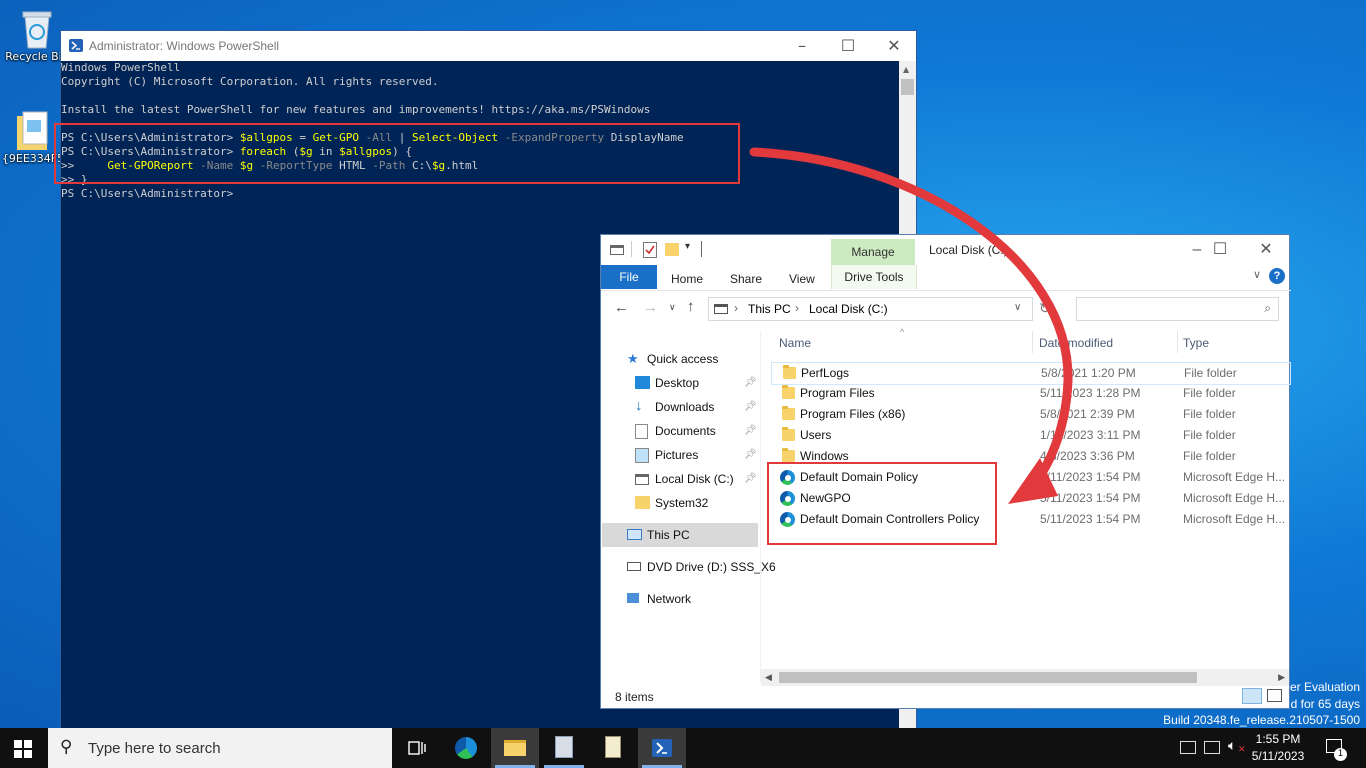 The height and width of the screenshot is (768, 1366). What do you see at coordinates (668, 535) in the screenshot?
I see `nav-label: This PC` at bounding box center [668, 535].